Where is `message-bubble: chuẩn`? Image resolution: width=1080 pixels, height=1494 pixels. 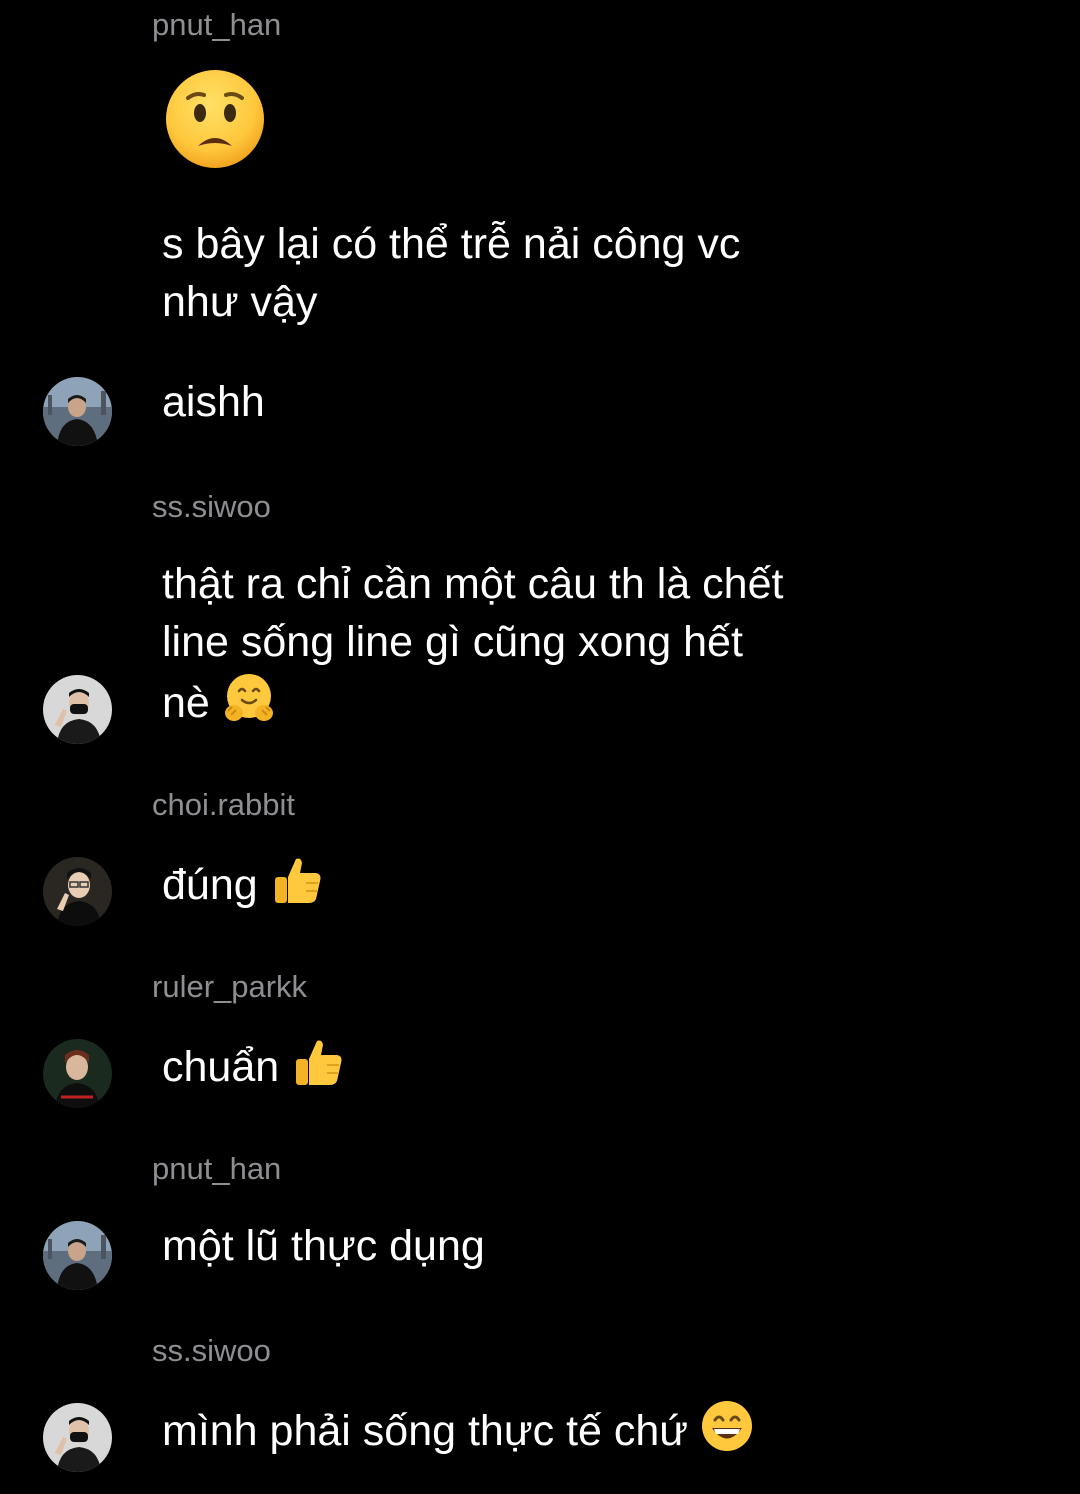 message-bubble: chuẩn is located at coordinates (253, 1065).